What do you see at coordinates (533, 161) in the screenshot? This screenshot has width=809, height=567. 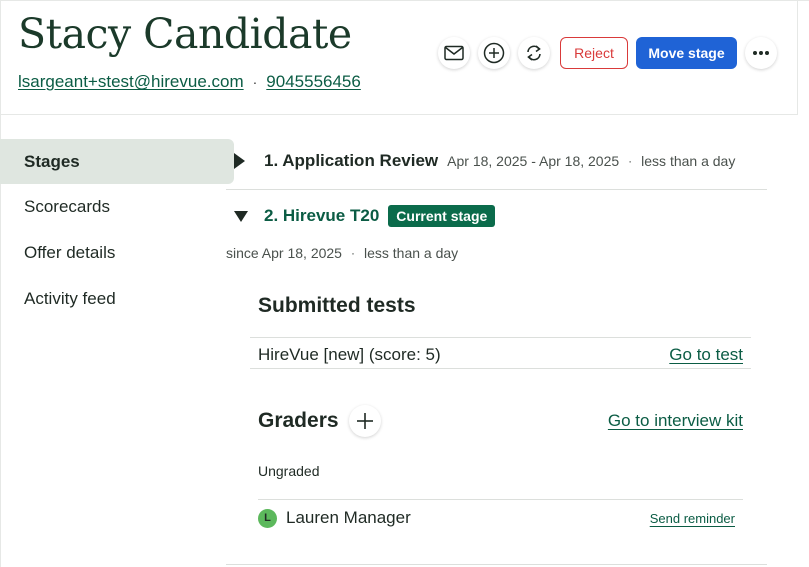 I see `stage-dates: Apr 18, 2025 - Apr 18, 2025` at bounding box center [533, 161].